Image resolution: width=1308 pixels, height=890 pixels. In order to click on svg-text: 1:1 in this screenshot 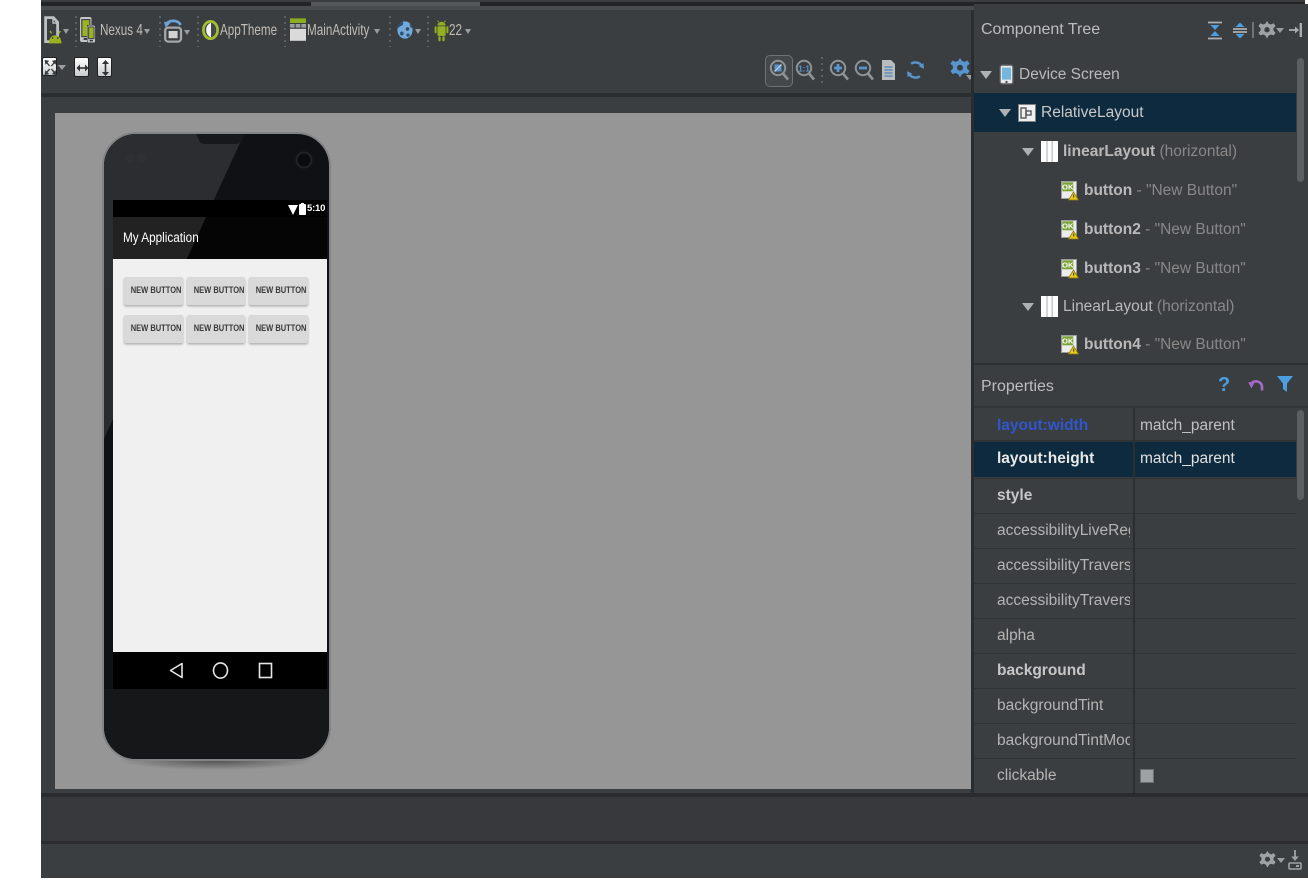, I will do `click(804, 69)`.